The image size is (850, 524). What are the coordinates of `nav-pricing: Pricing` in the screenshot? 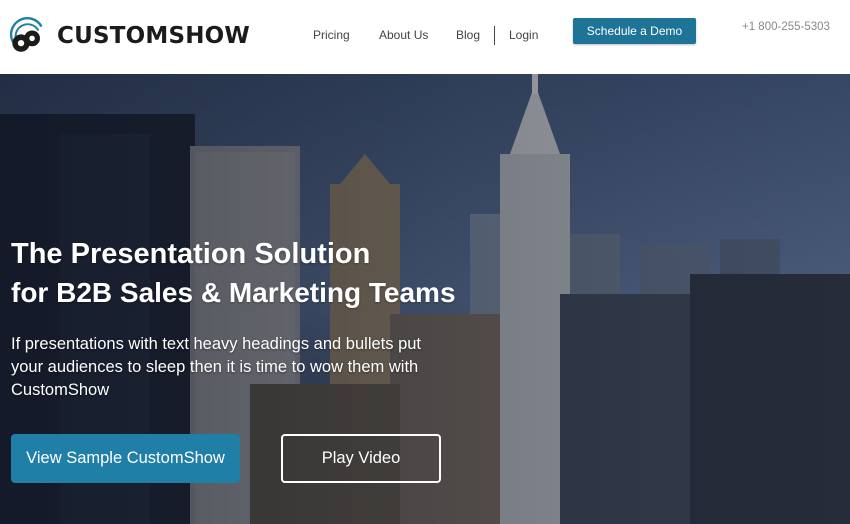 It's located at (331, 35).